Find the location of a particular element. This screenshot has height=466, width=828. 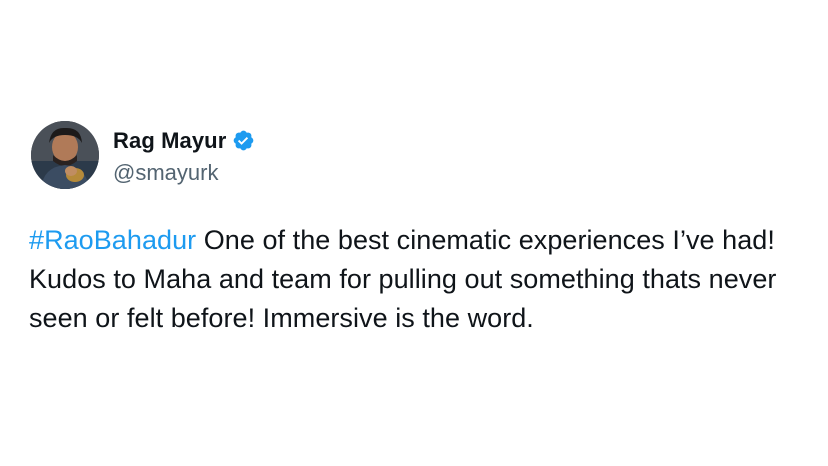

avatar-image is located at coordinates (65, 155).